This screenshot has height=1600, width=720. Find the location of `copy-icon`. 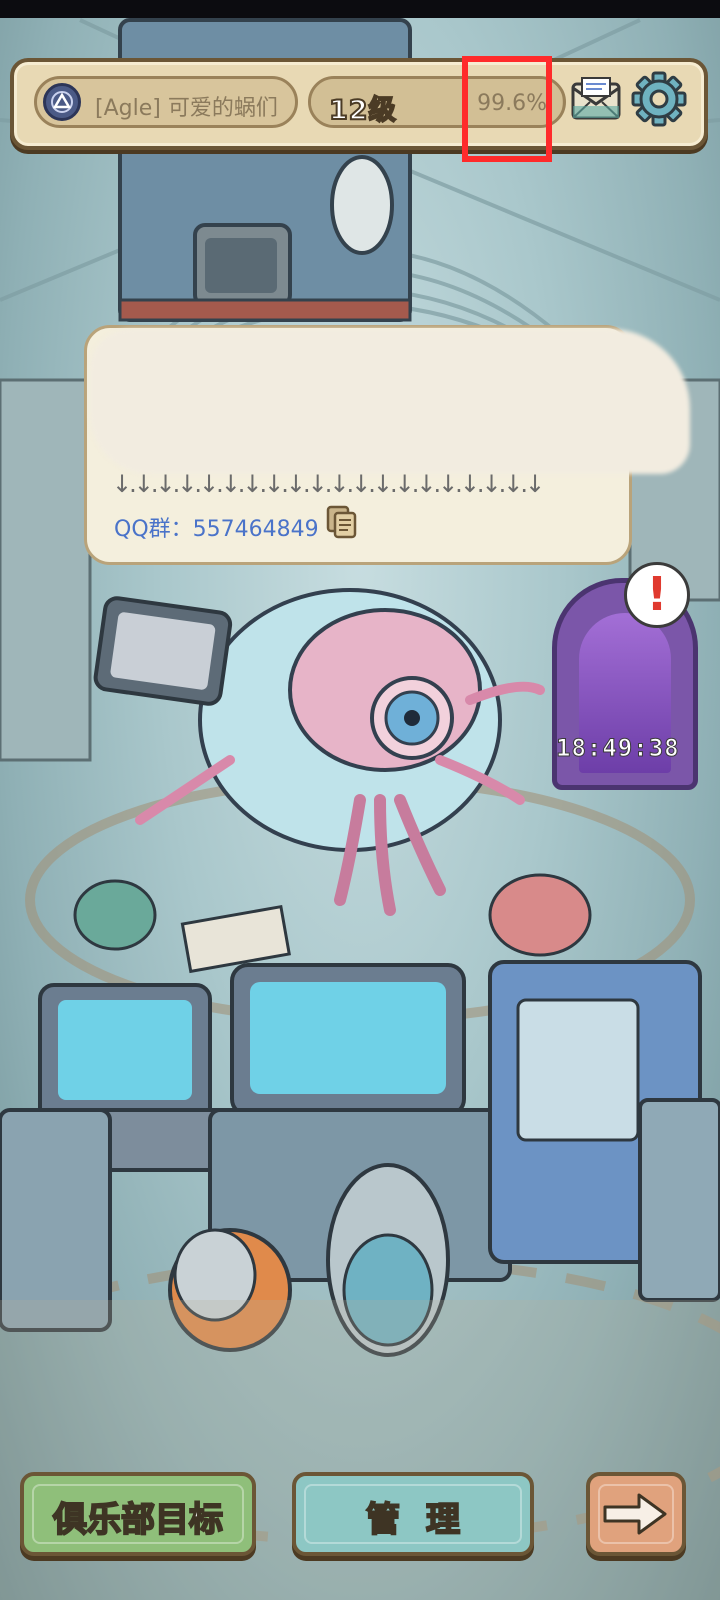

copy-icon is located at coordinates (342, 522).